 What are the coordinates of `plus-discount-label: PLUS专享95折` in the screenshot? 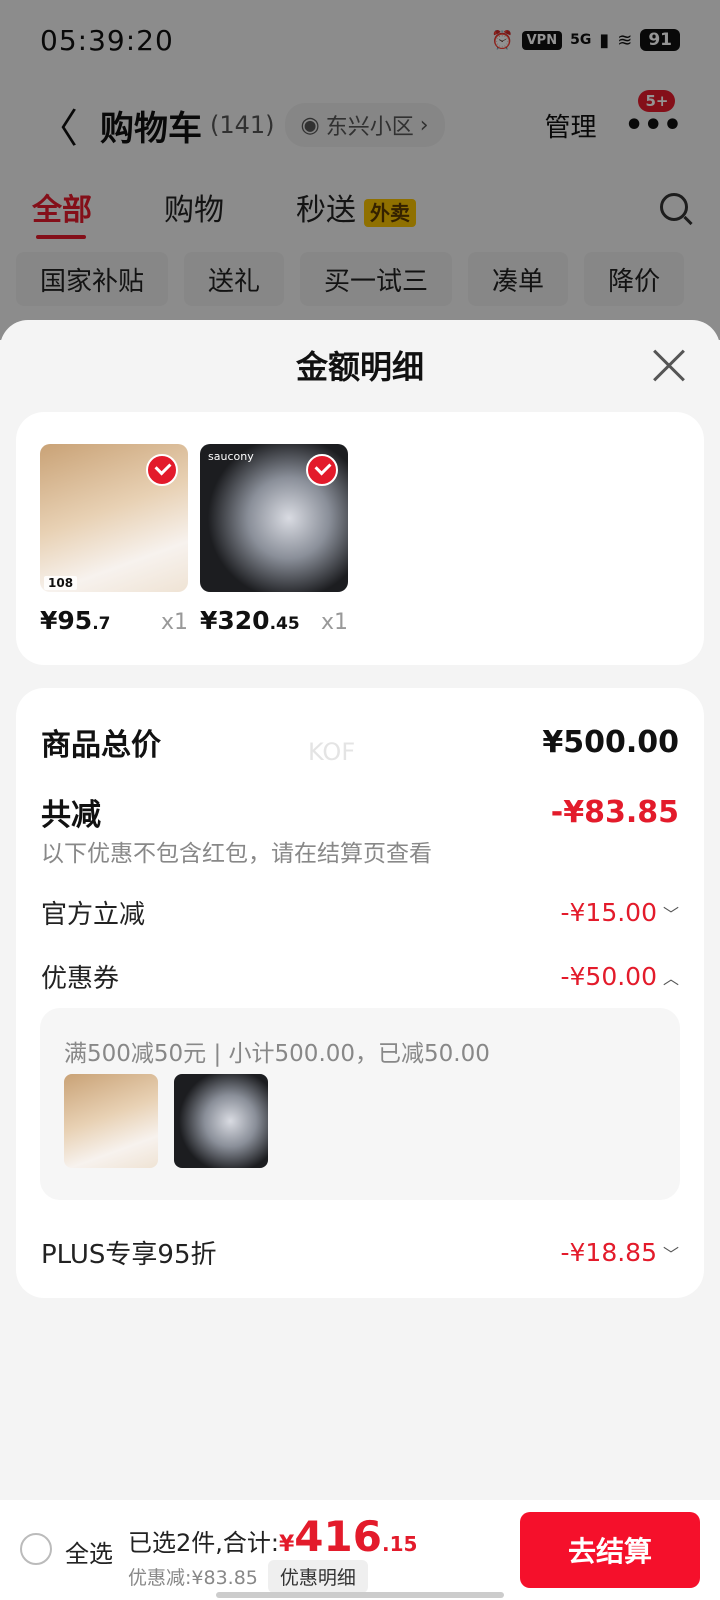 It's located at (129, 1255).